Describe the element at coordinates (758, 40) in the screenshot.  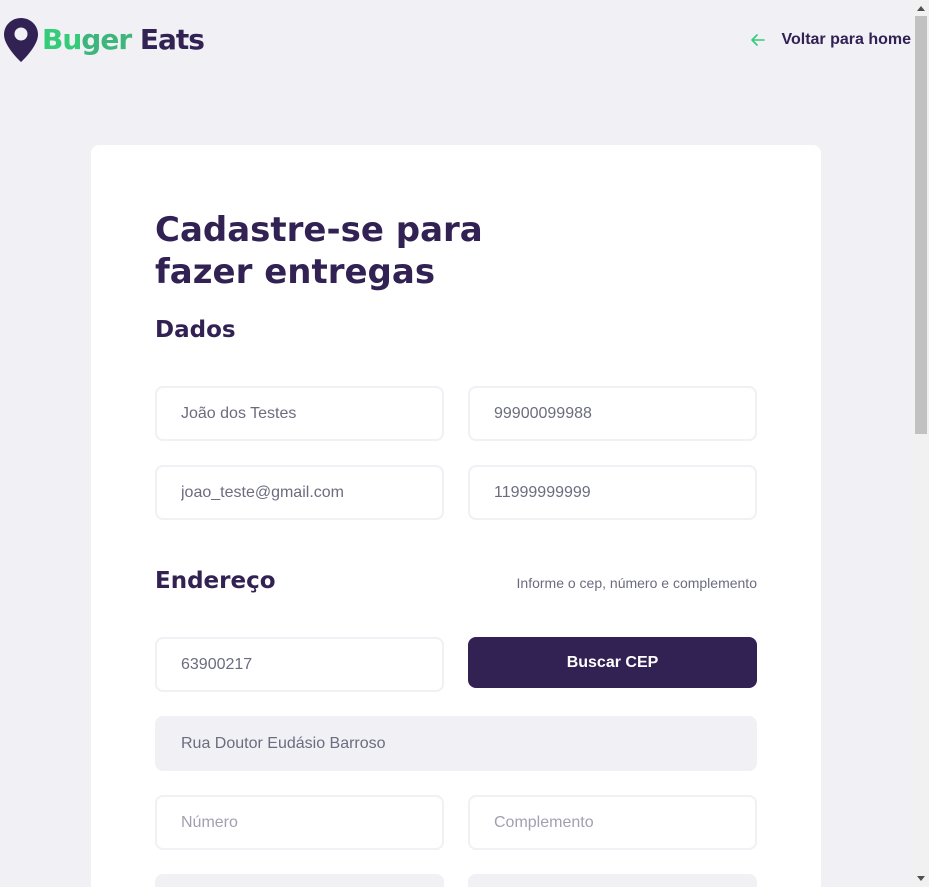
I see `arrow-left-icon` at that location.